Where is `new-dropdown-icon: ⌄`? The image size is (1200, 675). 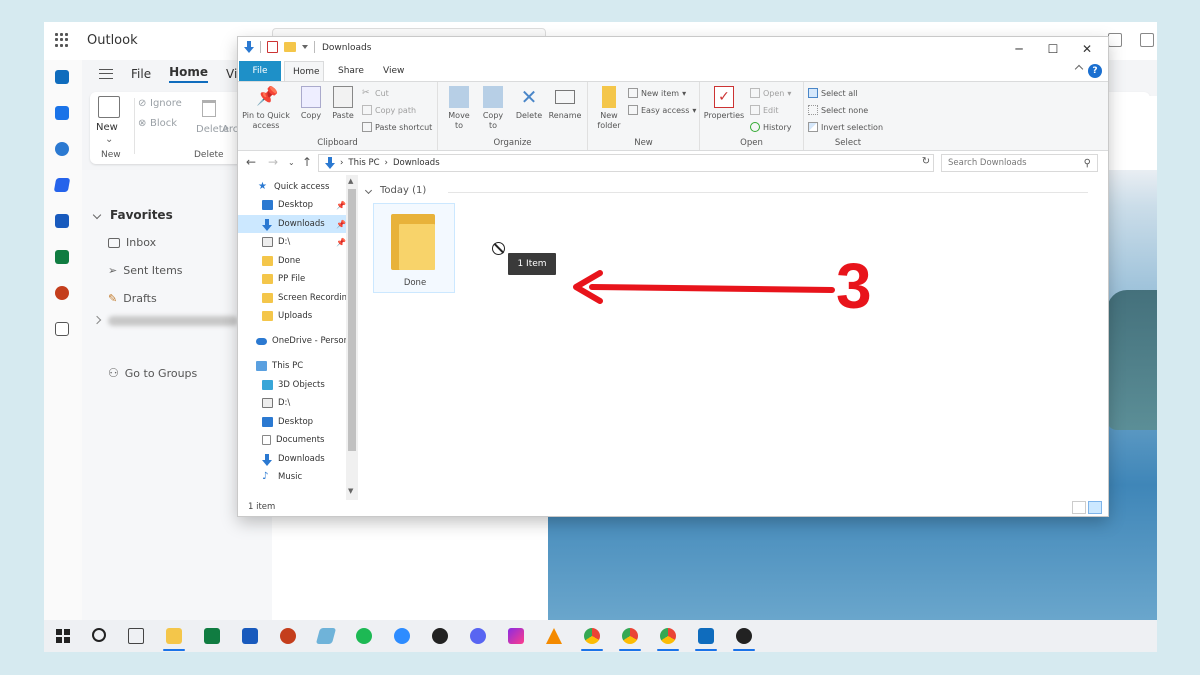
new-dropdown-icon: ⌄ is located at coordinates (109, 139).